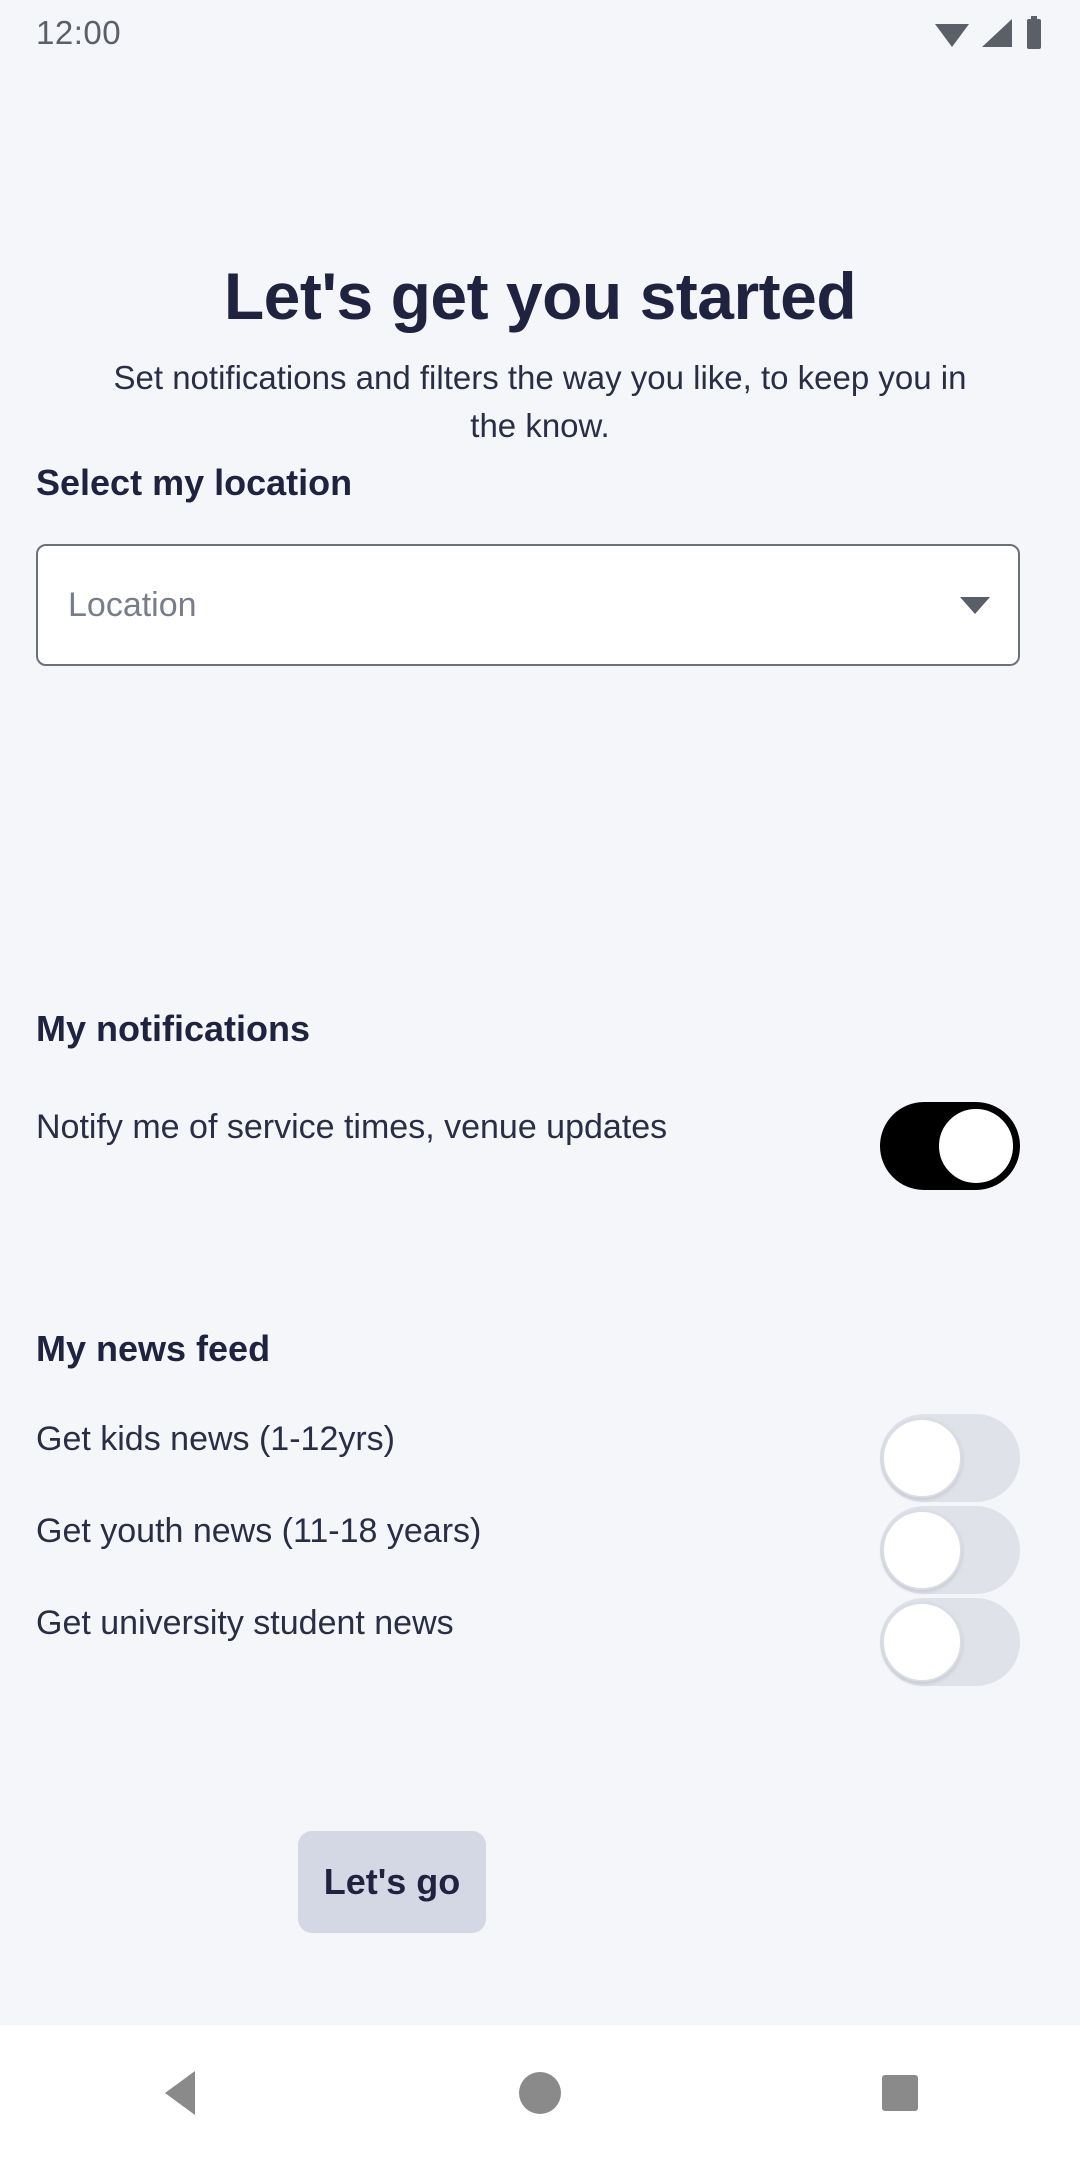  Describe the element at coordinates (952, 33) in the screenshot. I see `wifi-icon` at that location.